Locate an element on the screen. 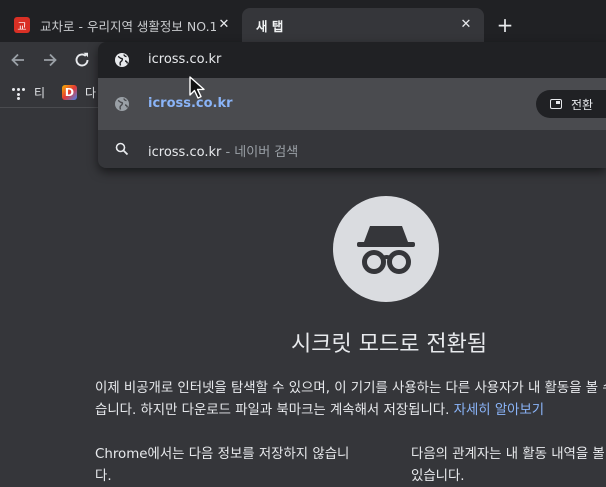 The height and width of the screenshot is (487, 606). bookmark-label: 다 is located at coordinates (91, 93).